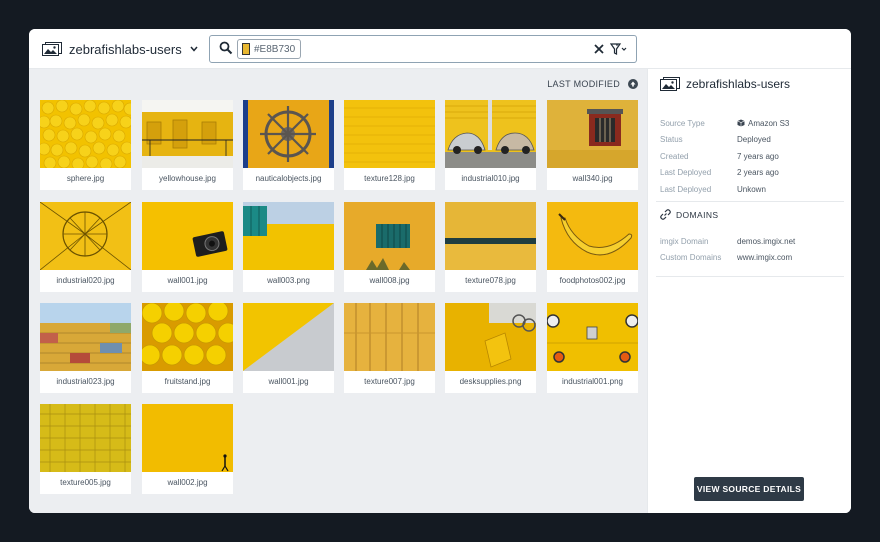 This screenshot has height=542, width=880. I want to click on last-deployed-value: Unkown, so click(751, 189).